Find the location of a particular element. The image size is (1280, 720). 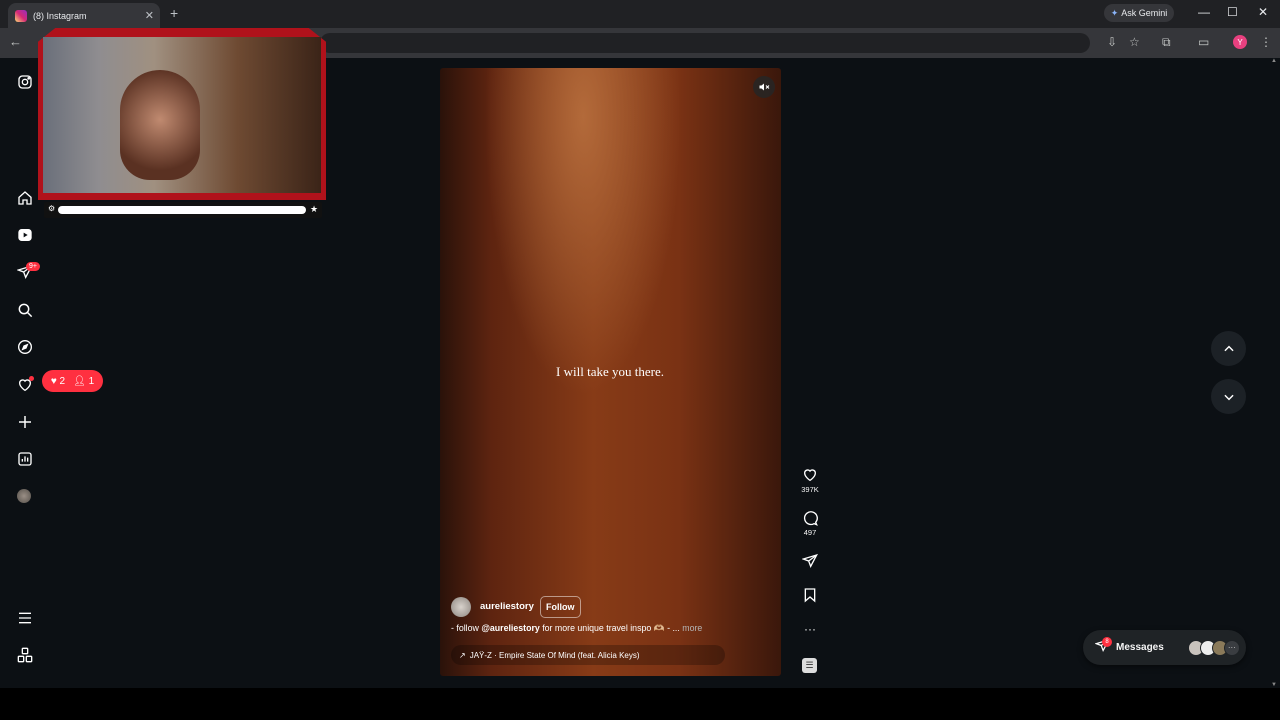

browser-tab-bar is located at coordinates (640, 14).